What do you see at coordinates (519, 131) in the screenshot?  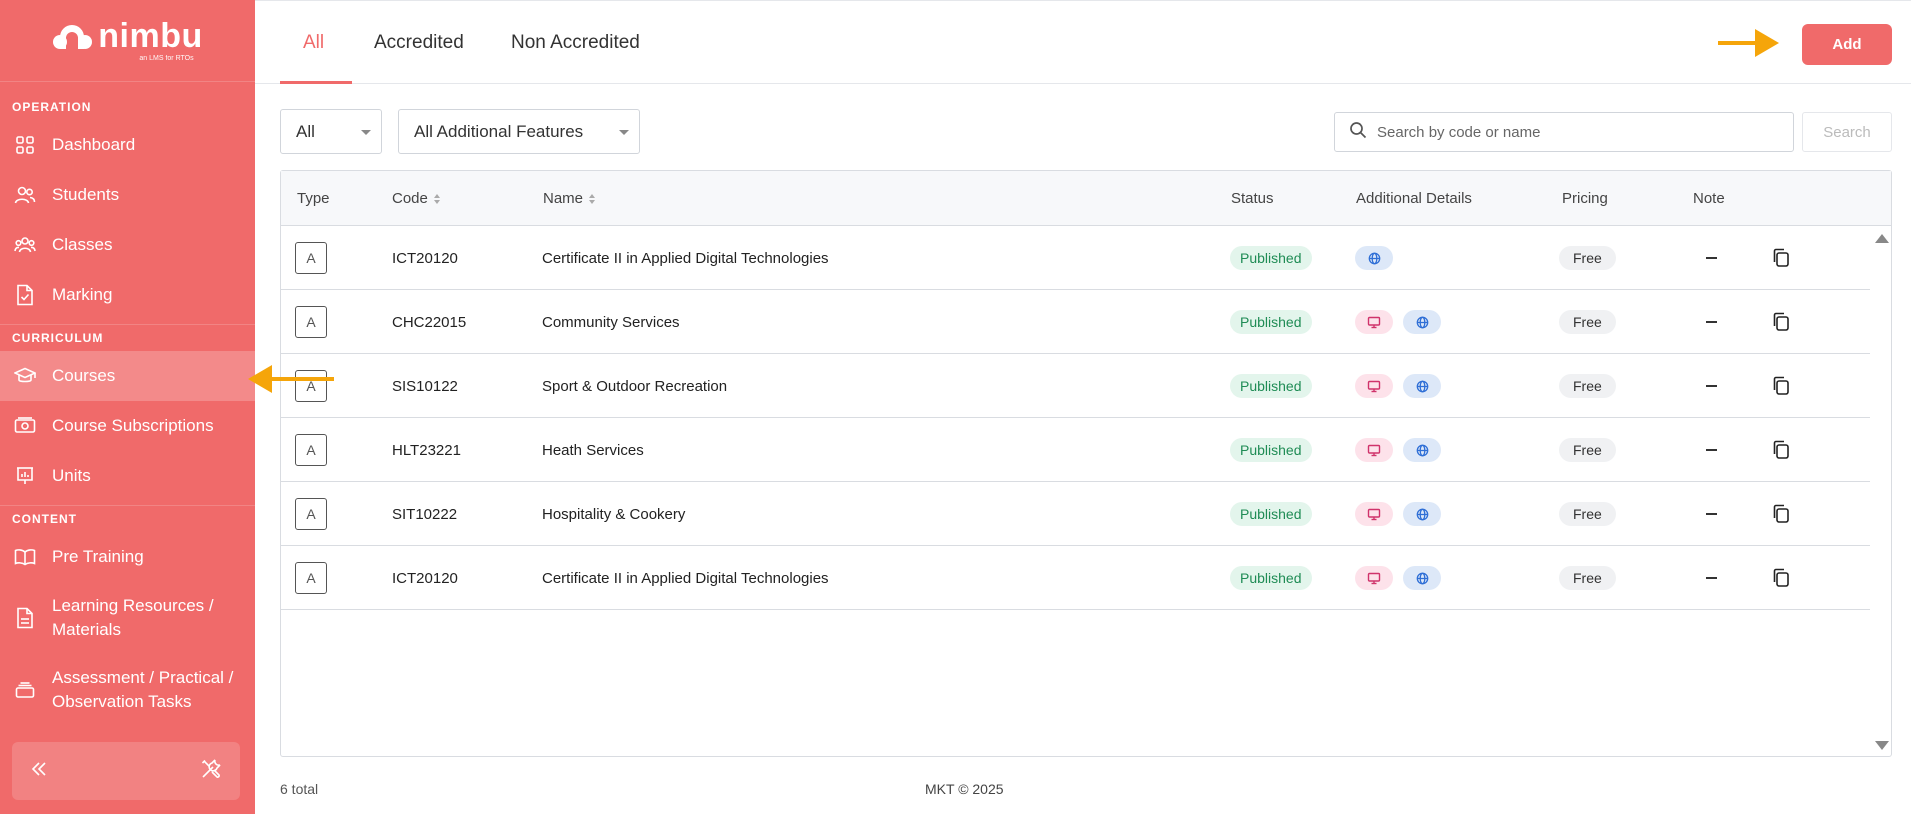 I see `features-filter-select: All Additional Features` at bounding box center [519, 131].